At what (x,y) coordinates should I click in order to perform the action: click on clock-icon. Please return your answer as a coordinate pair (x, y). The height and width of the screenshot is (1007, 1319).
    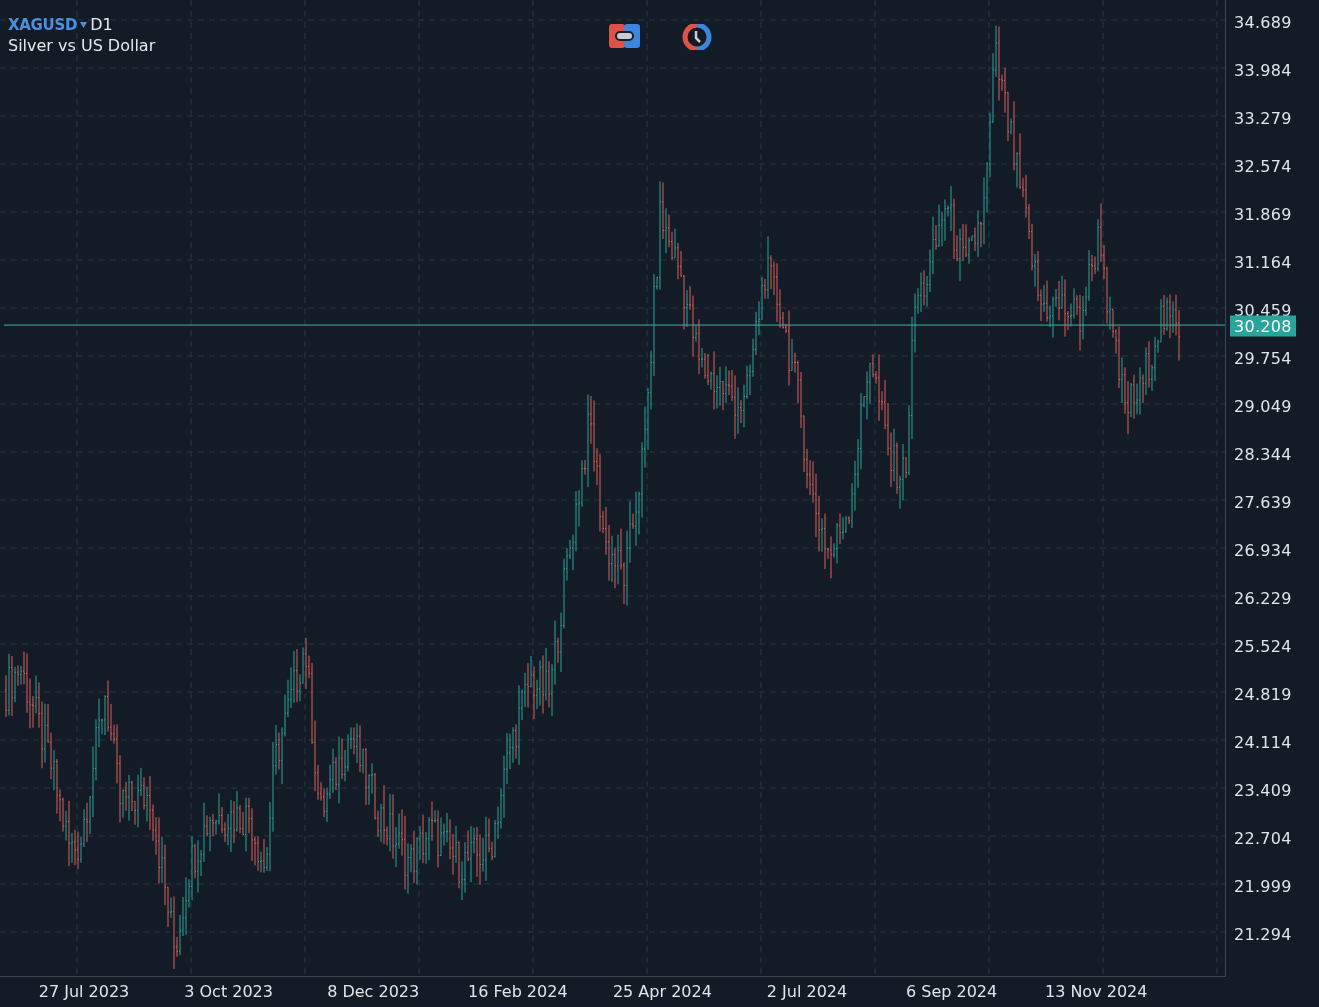
    Looking at the image, I should click on (697, 37).